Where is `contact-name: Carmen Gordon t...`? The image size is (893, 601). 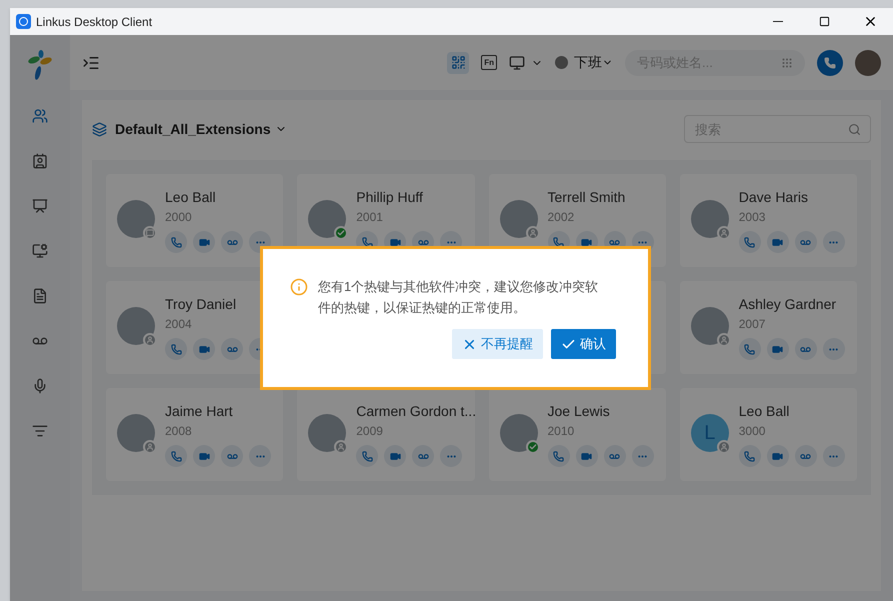
contact-name: Carmen Gordon t... is located at coordinates (415, 411).